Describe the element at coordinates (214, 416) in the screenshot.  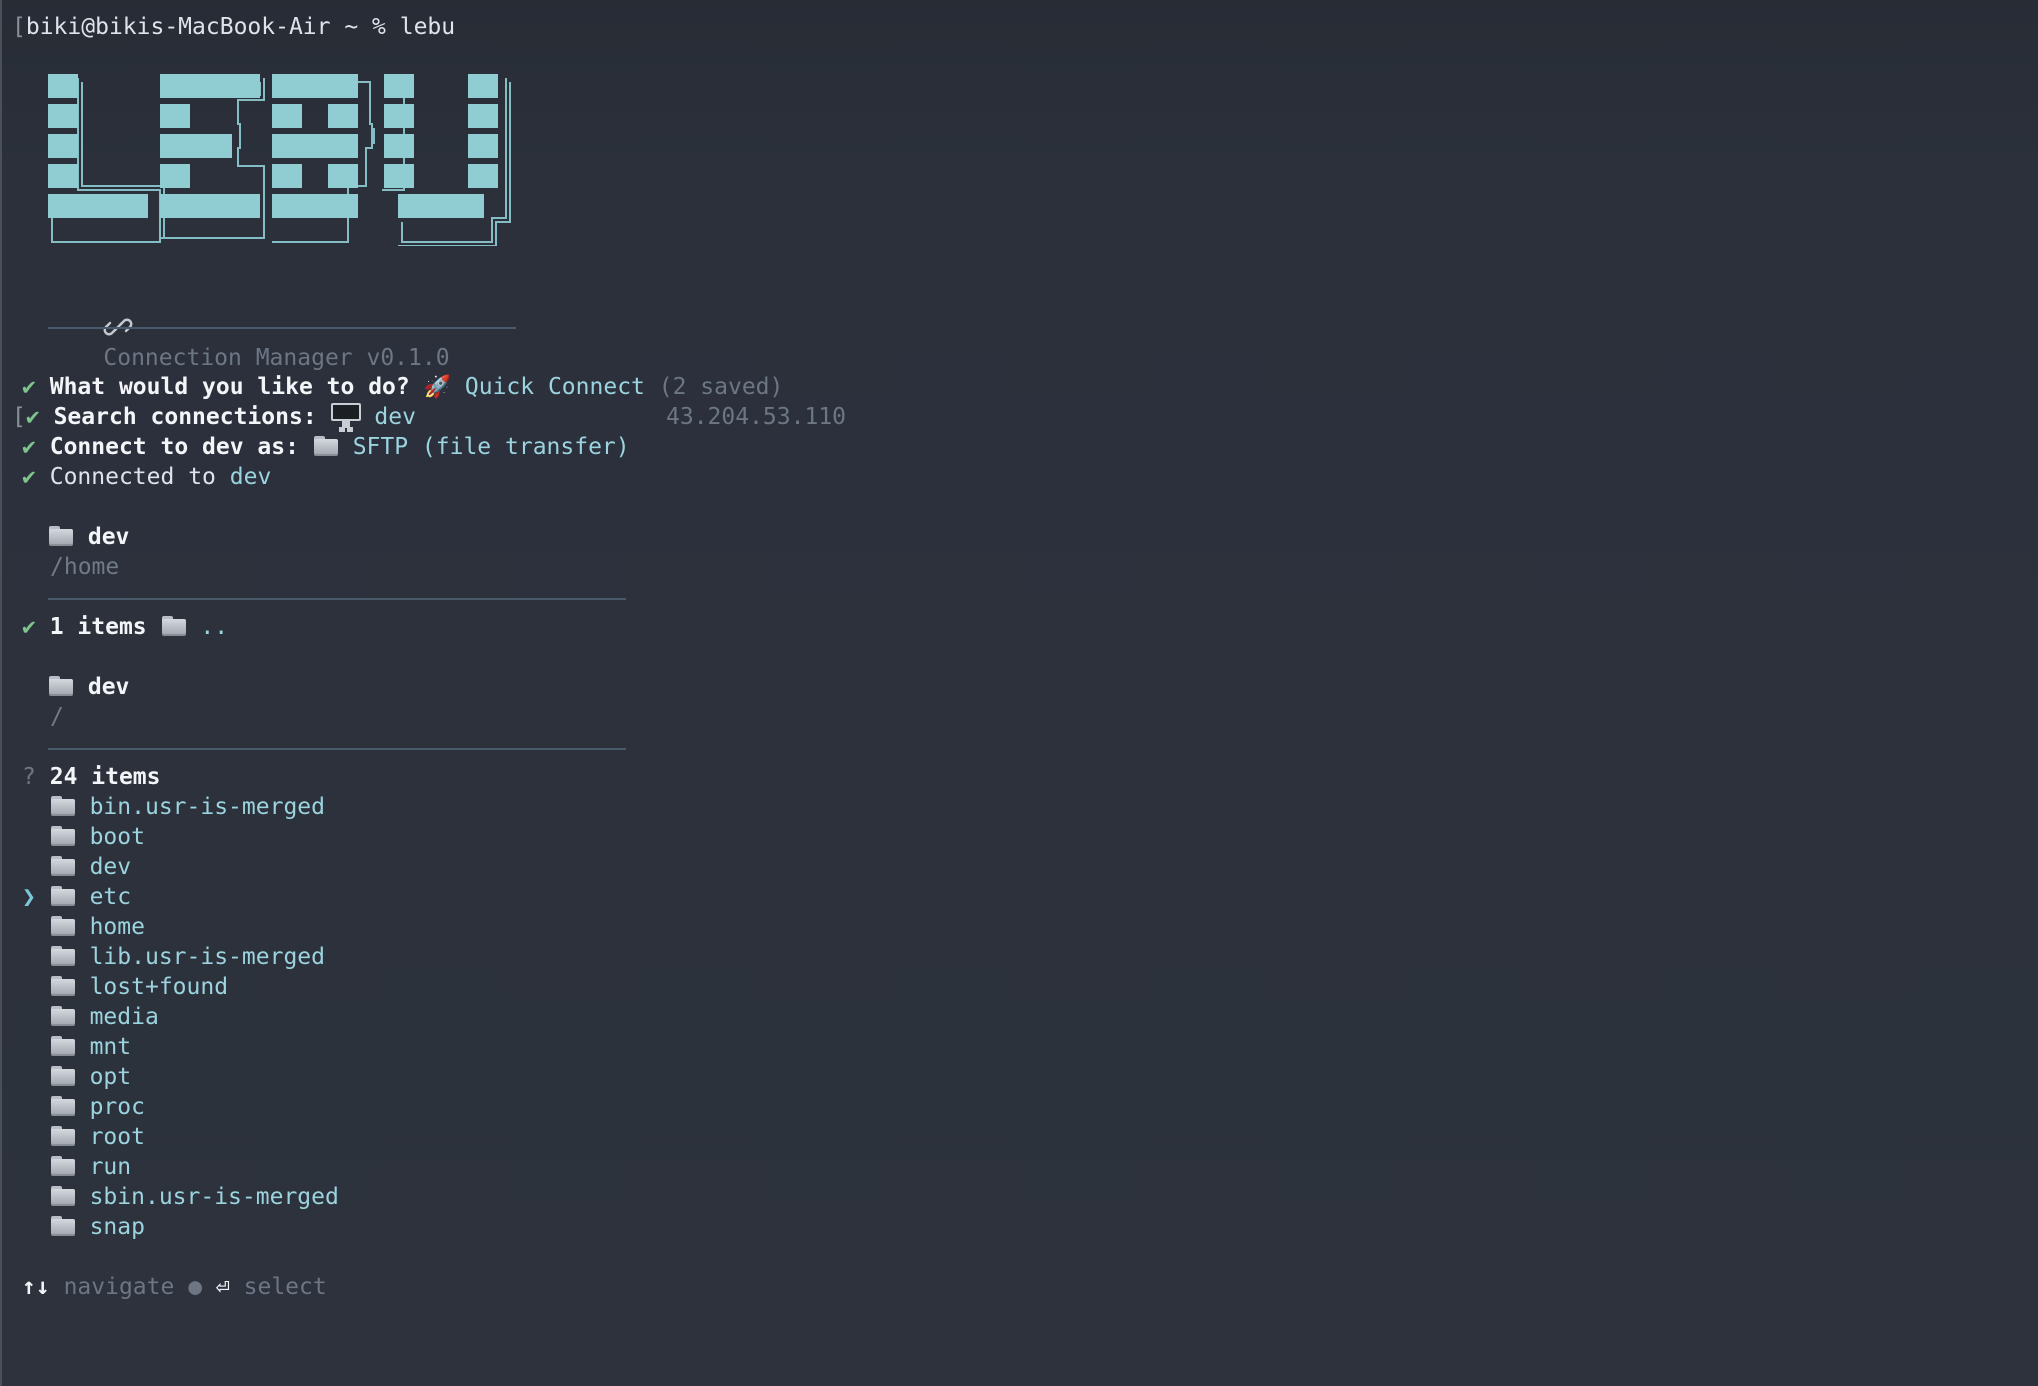
I see `step-search: [✔ Search connections: dev` at that location.